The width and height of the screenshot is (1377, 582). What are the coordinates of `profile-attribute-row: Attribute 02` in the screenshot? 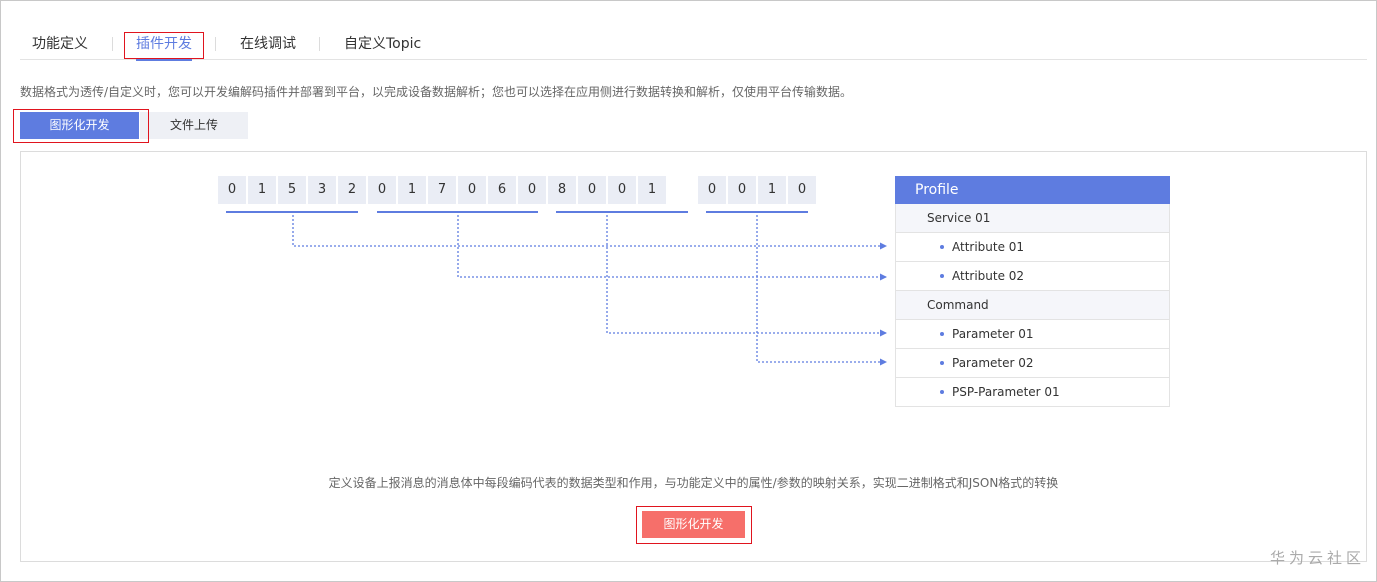 It's located at (1032, 276).